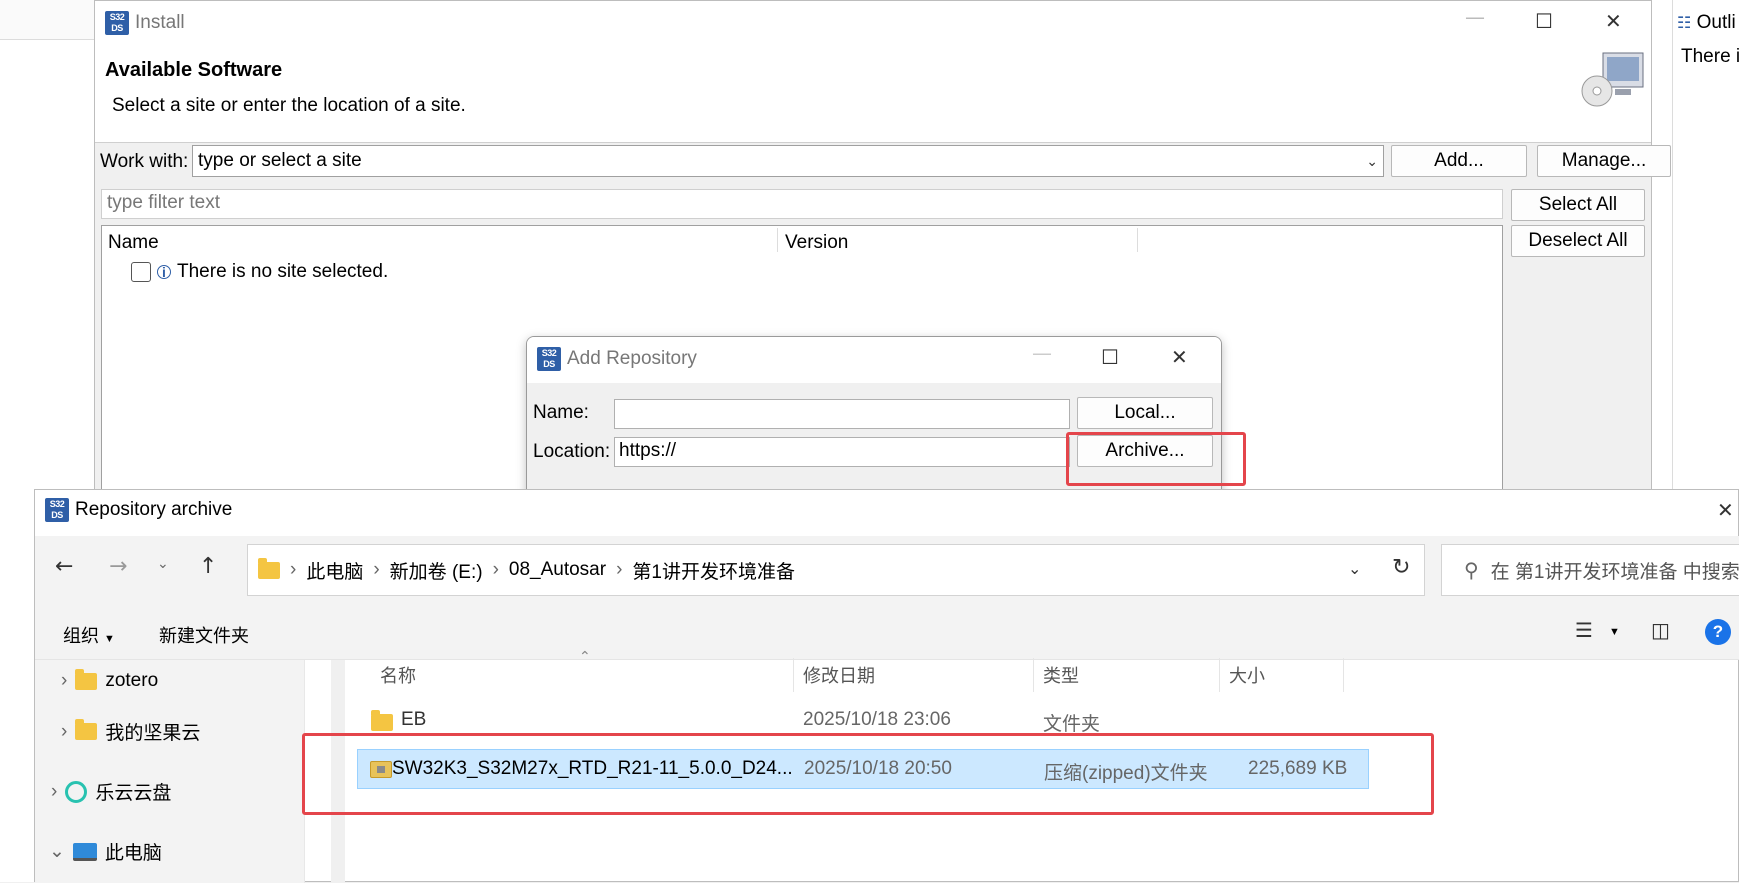 This screenshot has width=1739, height=883. What do you see at coordinates (398, 675) in the screenshot?
I see `column-header-name: 名称` at bounding box center [398, 675].